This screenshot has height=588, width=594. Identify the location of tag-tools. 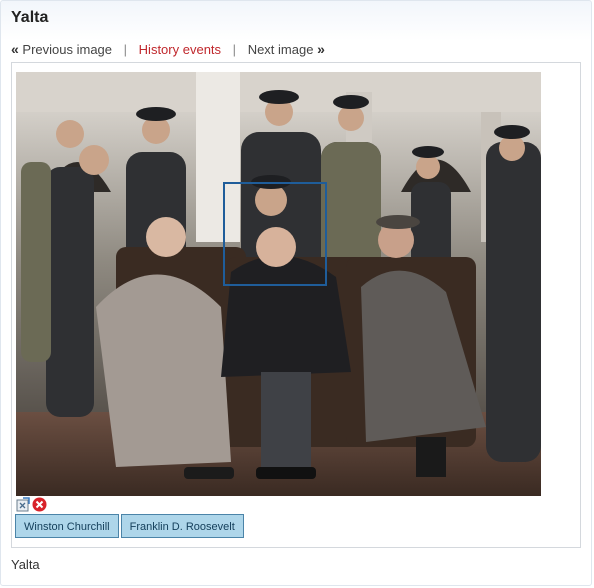
(31, 505).